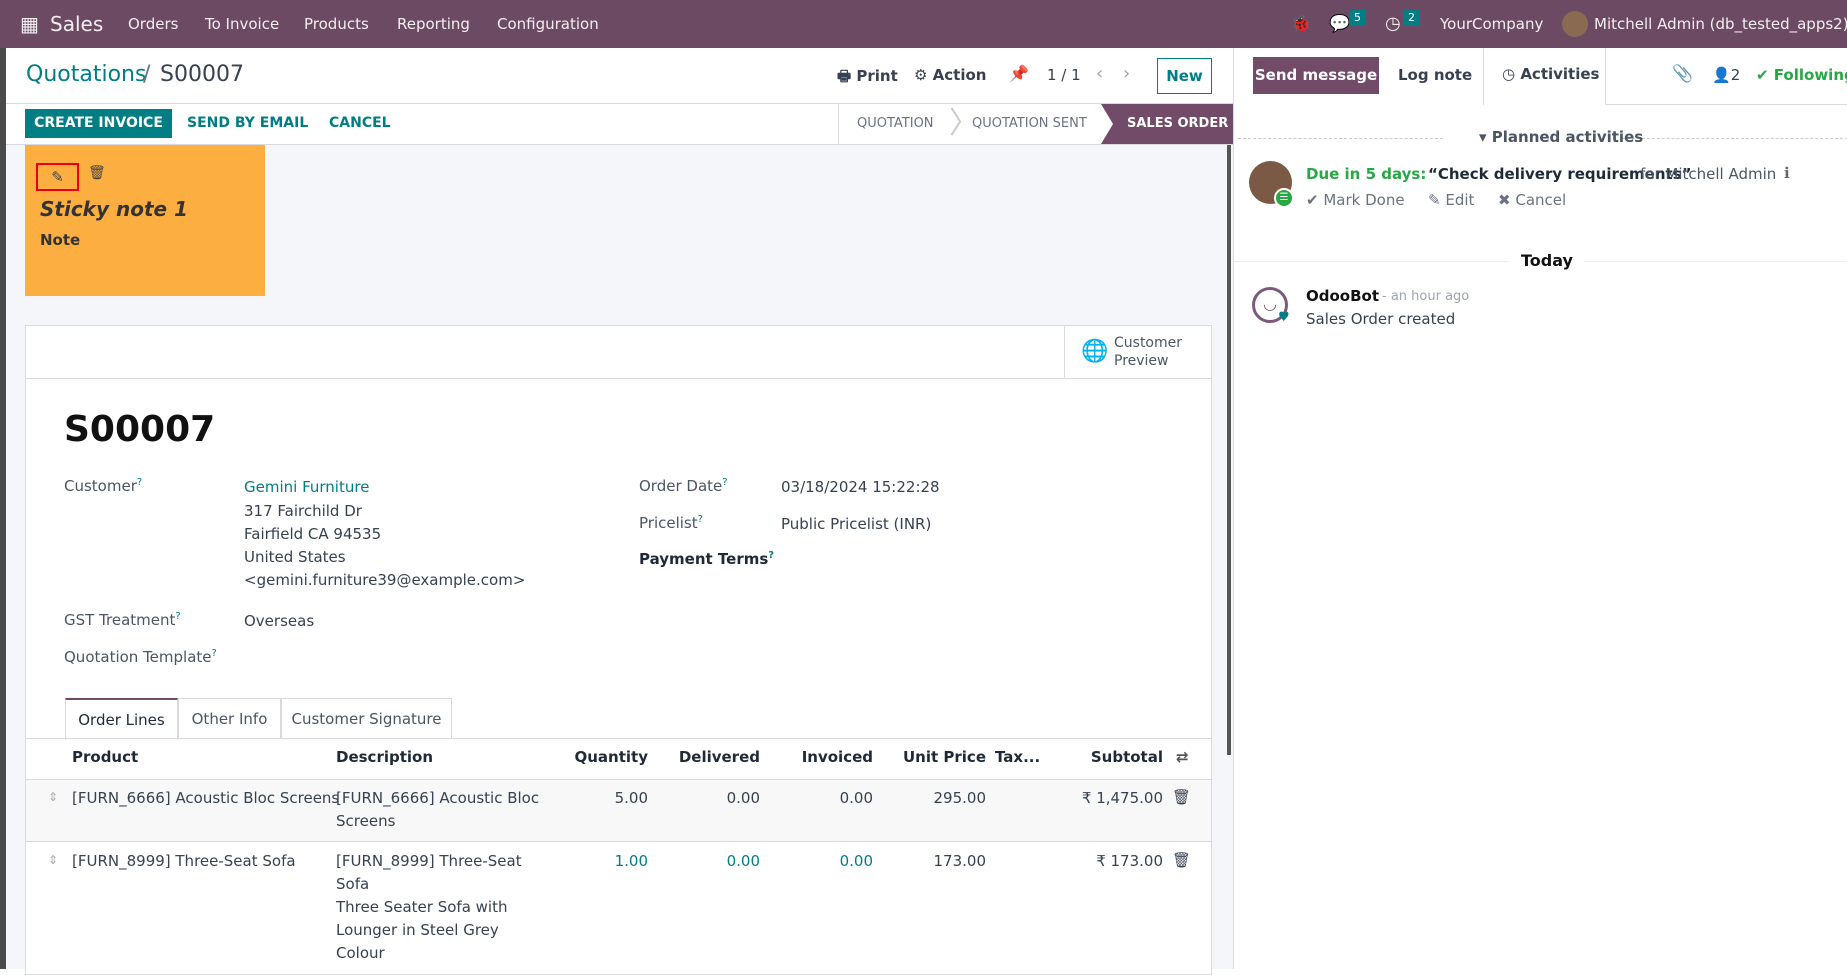 The width and height of the screenshot is (1847, 975). I want to click on col-delivered: Delivered, so click(710, 757).